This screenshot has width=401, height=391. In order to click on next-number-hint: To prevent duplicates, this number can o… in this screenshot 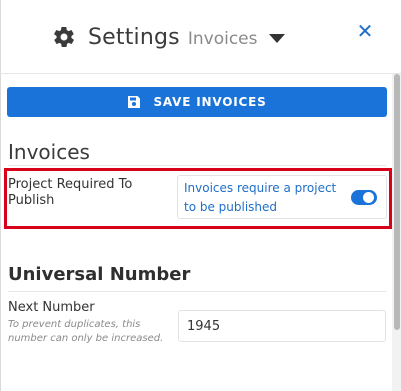, I will do `click(86, 331)`.